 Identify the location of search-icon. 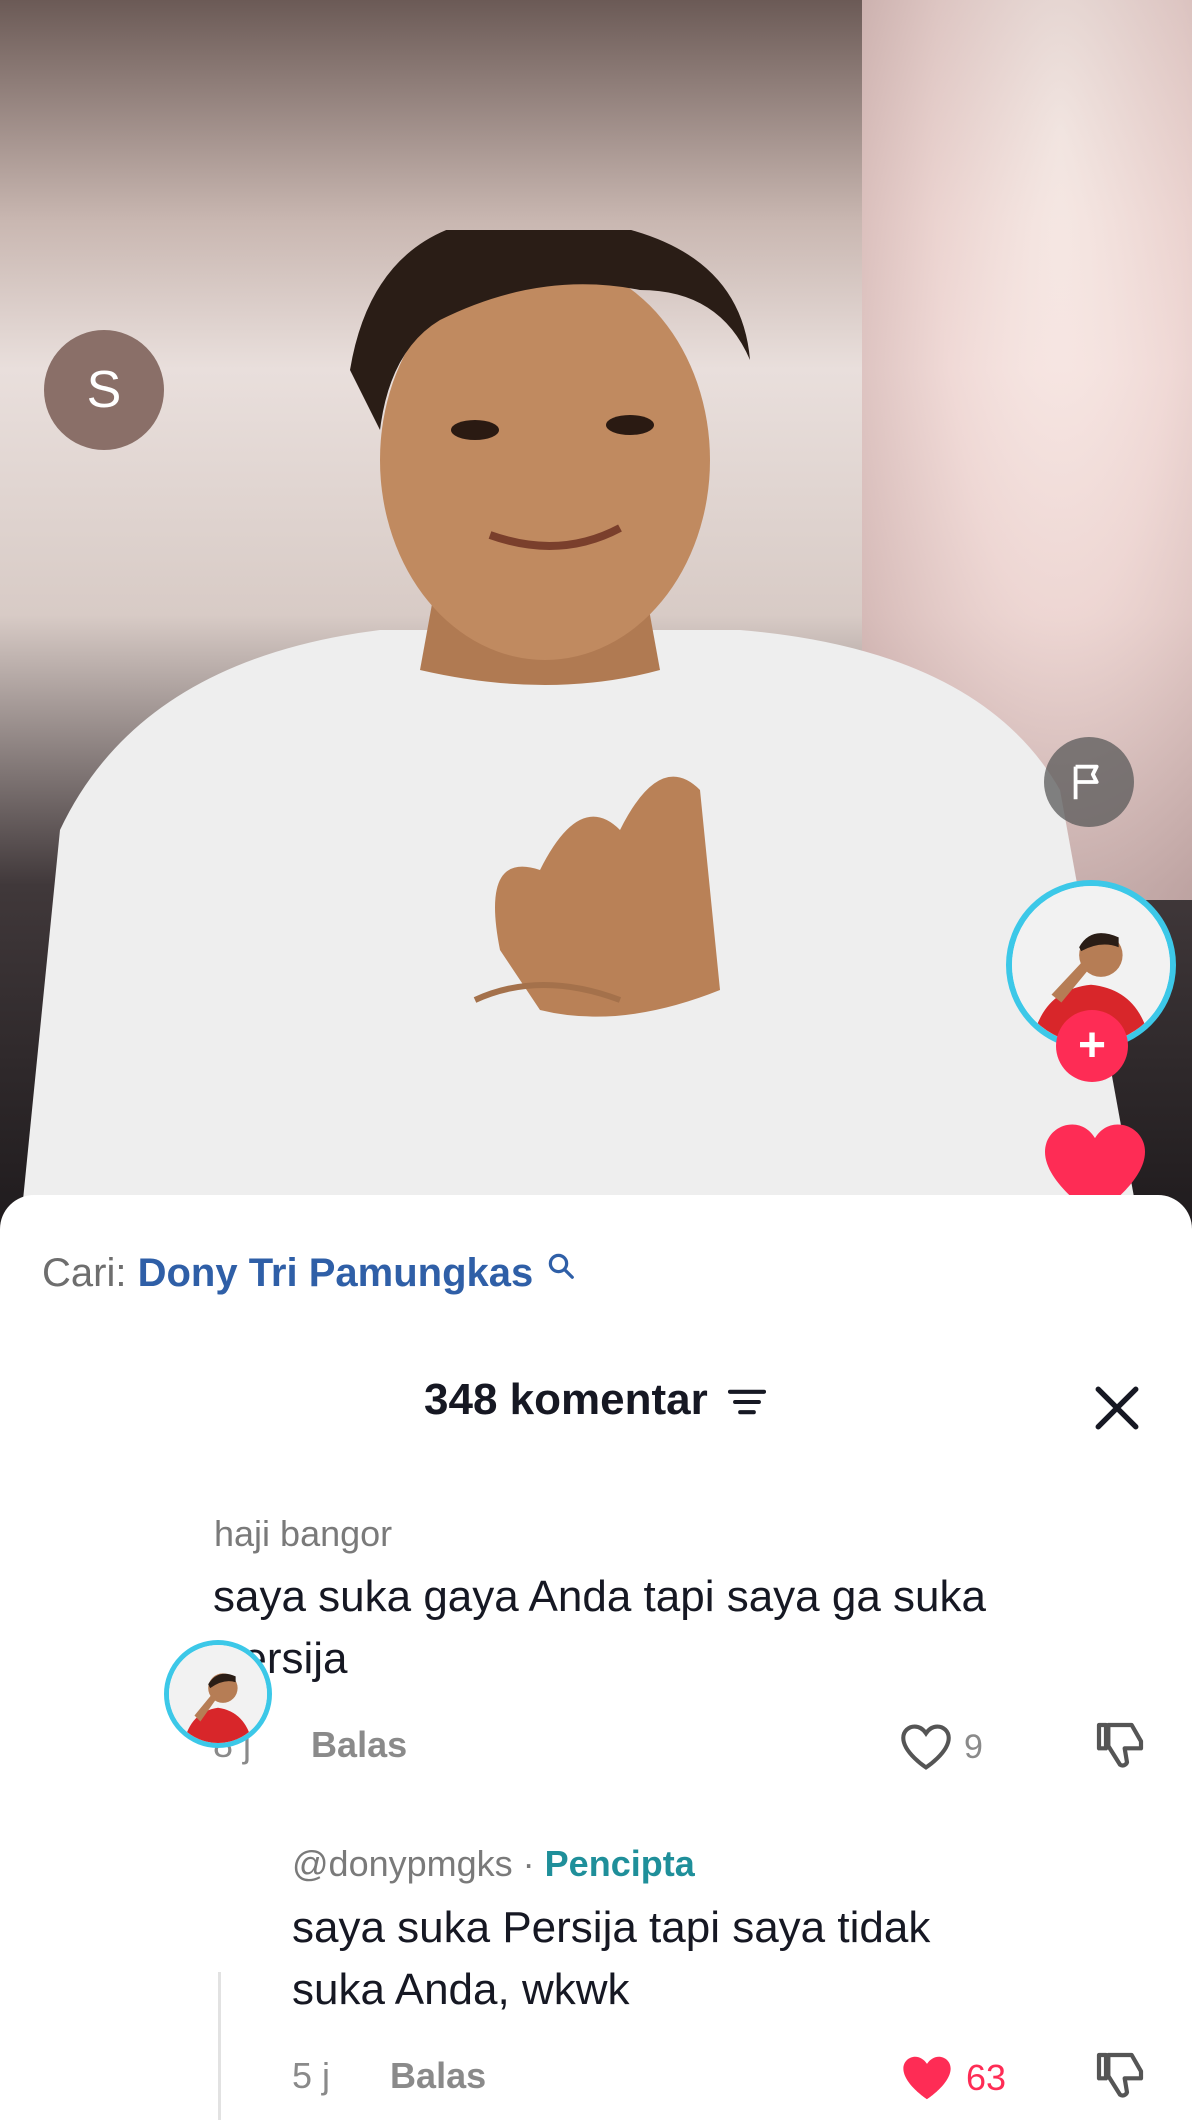
(562, 1266).